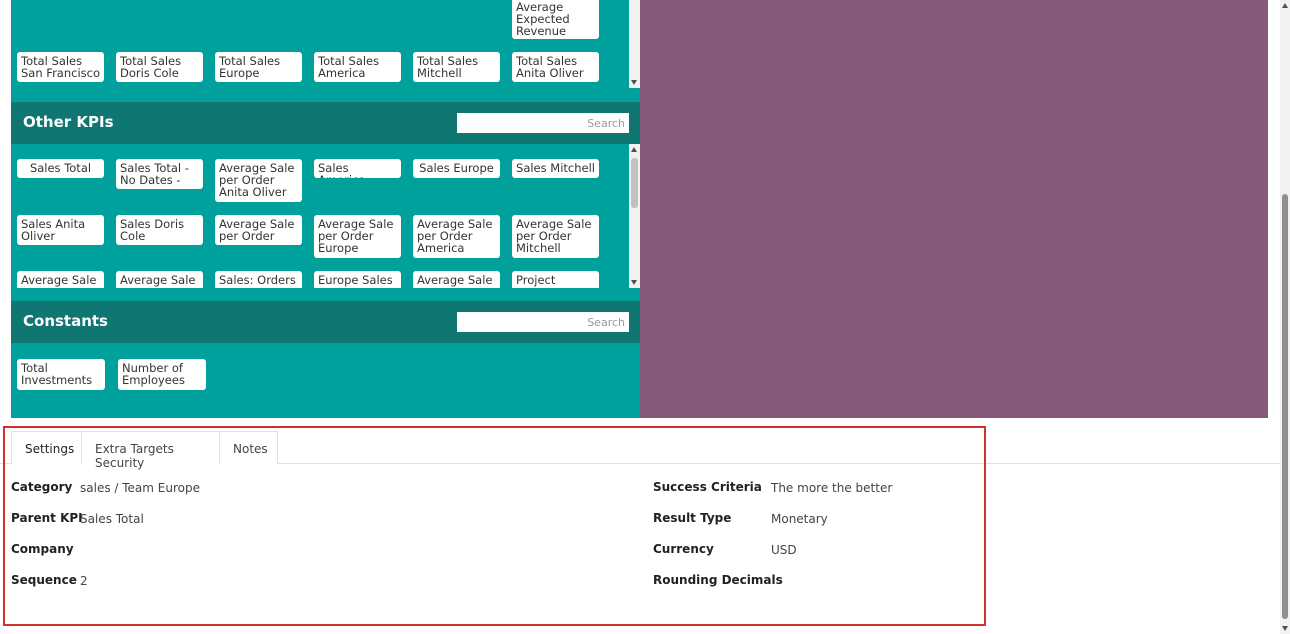  Describe the element at coordinates (151, 450) in the screenshot. I see `tab-extra-targets-security: Extra Targets Security` at that location.